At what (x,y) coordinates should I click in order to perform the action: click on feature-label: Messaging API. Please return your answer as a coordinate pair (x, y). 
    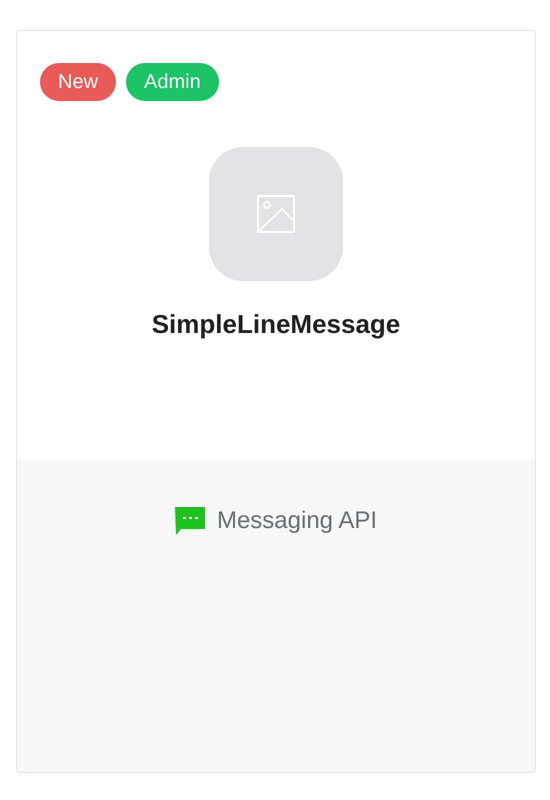
    Looking at the image, I should click on (297, 521).